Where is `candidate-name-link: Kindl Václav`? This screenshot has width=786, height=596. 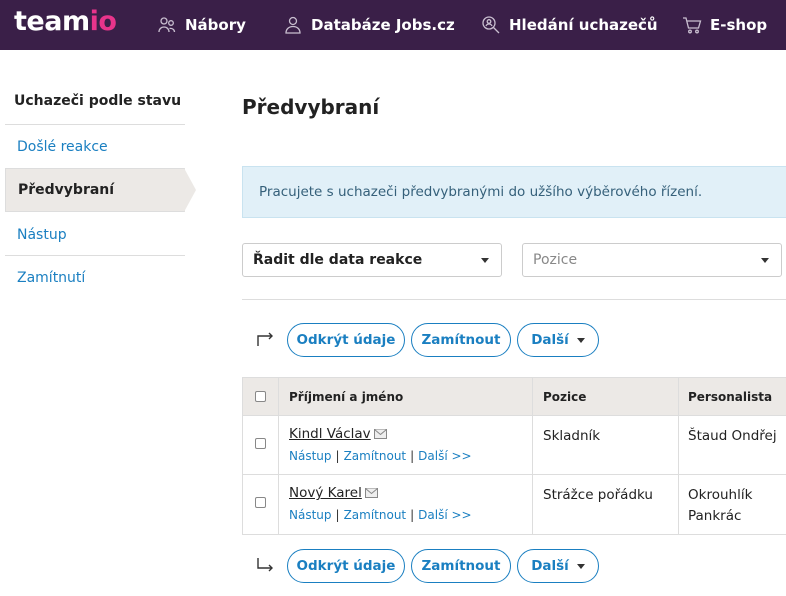
candidate-name-link: Kindl Václav is located at coordinates (338, 434).